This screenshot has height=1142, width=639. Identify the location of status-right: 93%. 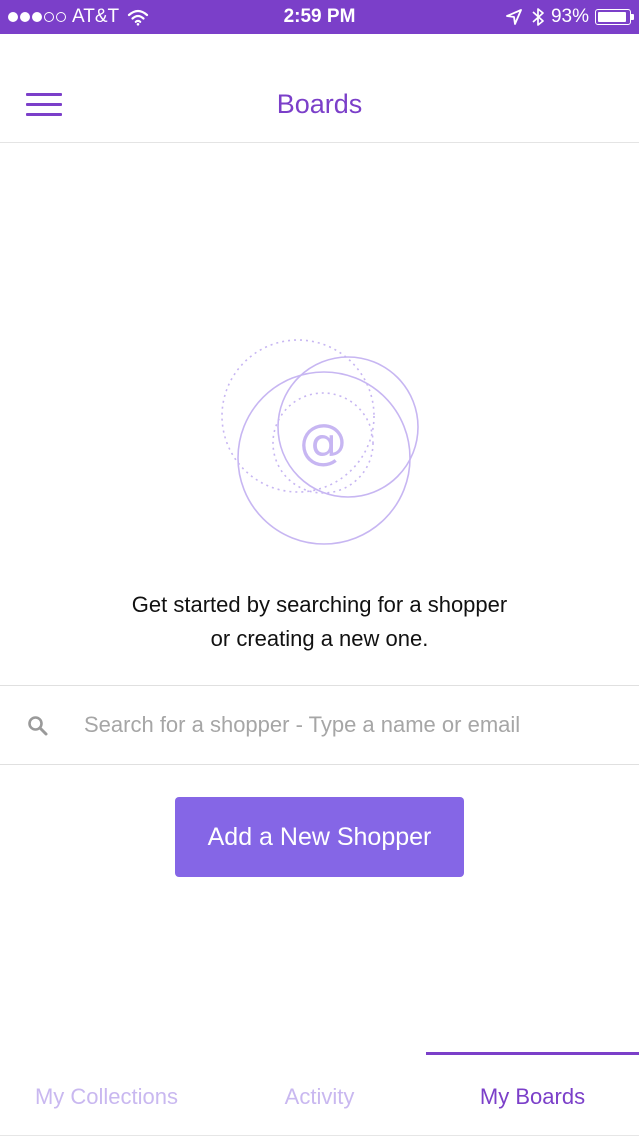
(569, 17).